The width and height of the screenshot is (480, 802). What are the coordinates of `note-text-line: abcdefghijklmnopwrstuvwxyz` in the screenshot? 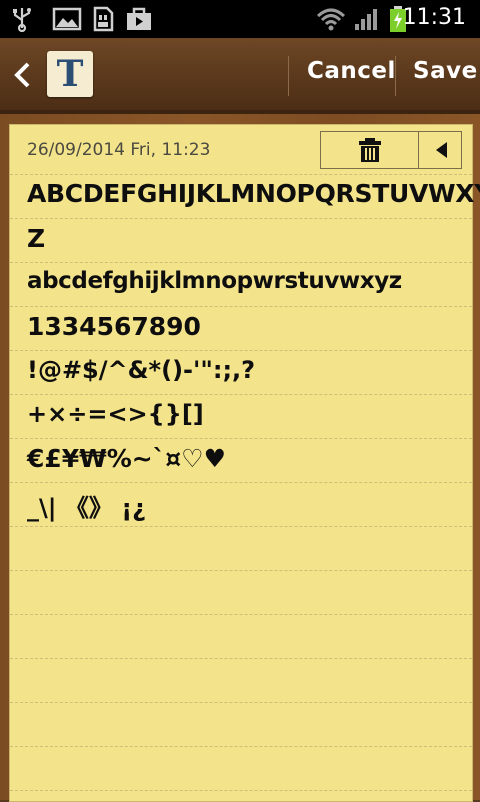 It's located at (214, 281).